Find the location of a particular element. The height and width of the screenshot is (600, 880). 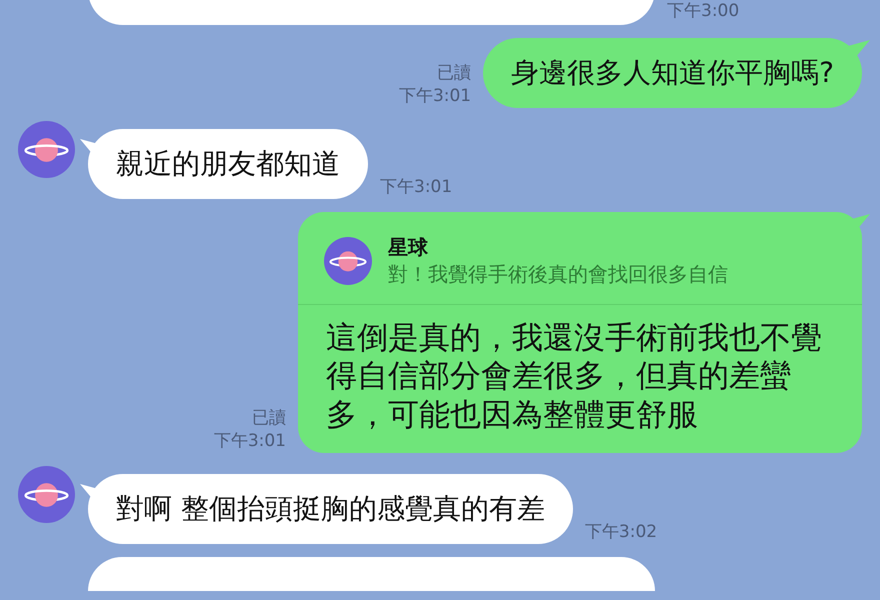

message-bubble: 對啊 整個抬頭挺胸的感覺真的有差 is located at coordinates (330, 509).